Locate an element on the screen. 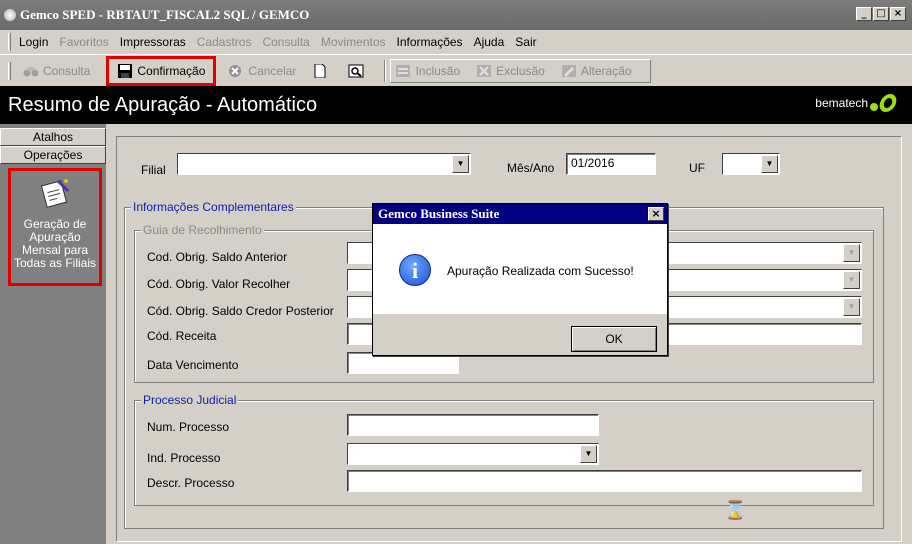 The image size is (912, 544). sidebar-atalhos-button: Atalhos is located at coordinates (53, 137).